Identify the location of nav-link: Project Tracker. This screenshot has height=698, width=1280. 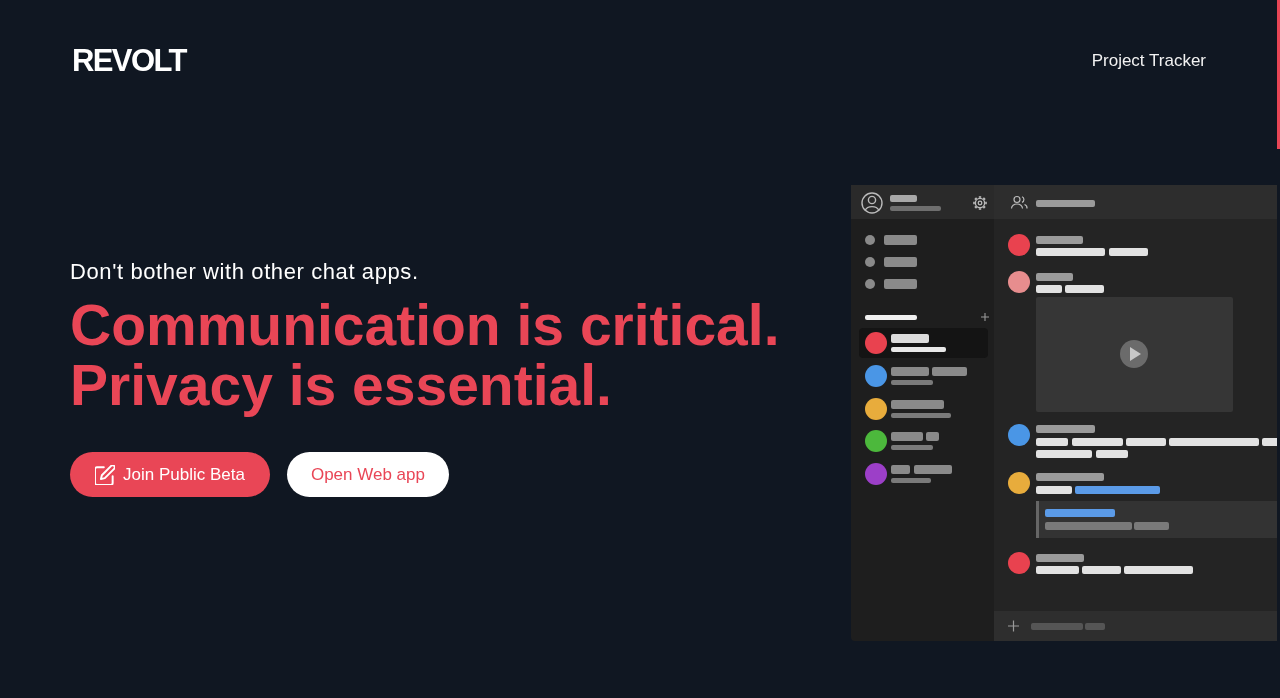
(1148, 61).